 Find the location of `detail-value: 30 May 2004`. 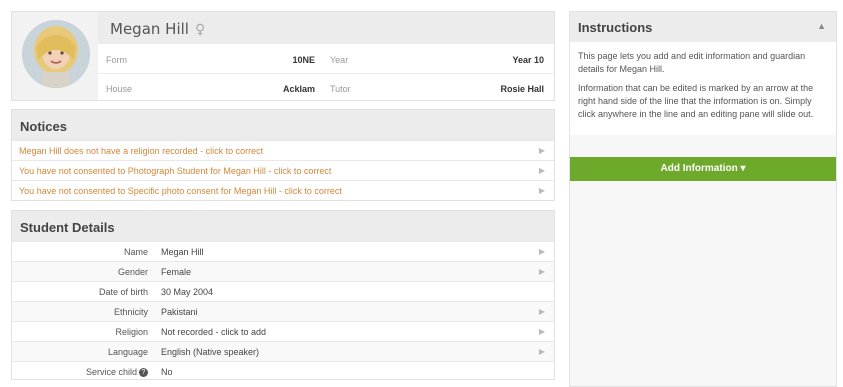

detail-value: 30 May 2004 is located at coordinates (187, 292).